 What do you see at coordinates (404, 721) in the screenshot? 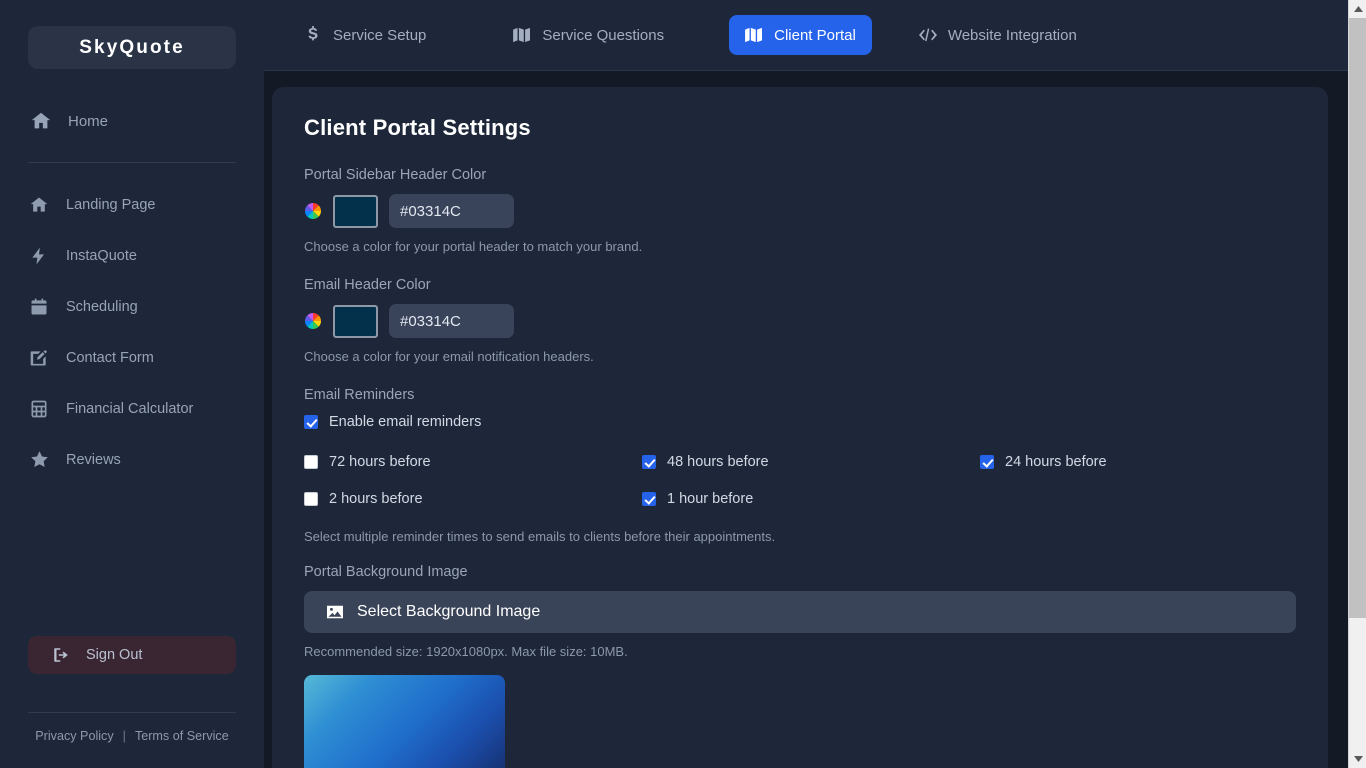
I see `background-image-preview` at bounding box center [404, 721].